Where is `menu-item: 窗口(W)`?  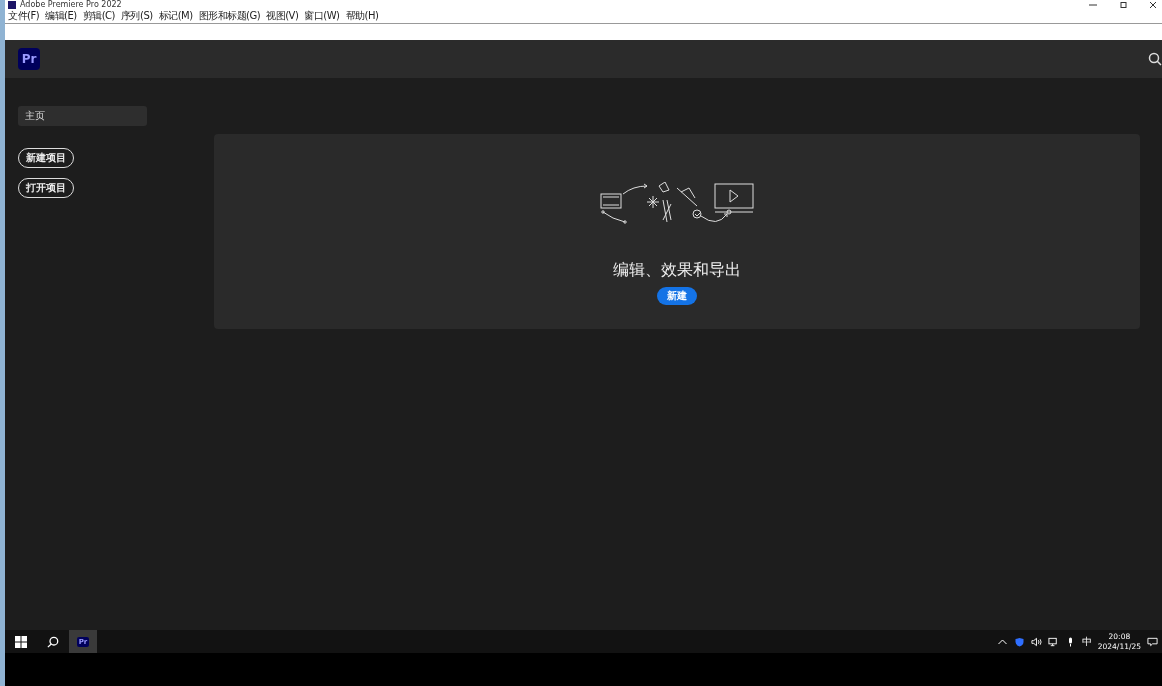
menu-item: 窗口(W) is located at coordinates (322, 16).